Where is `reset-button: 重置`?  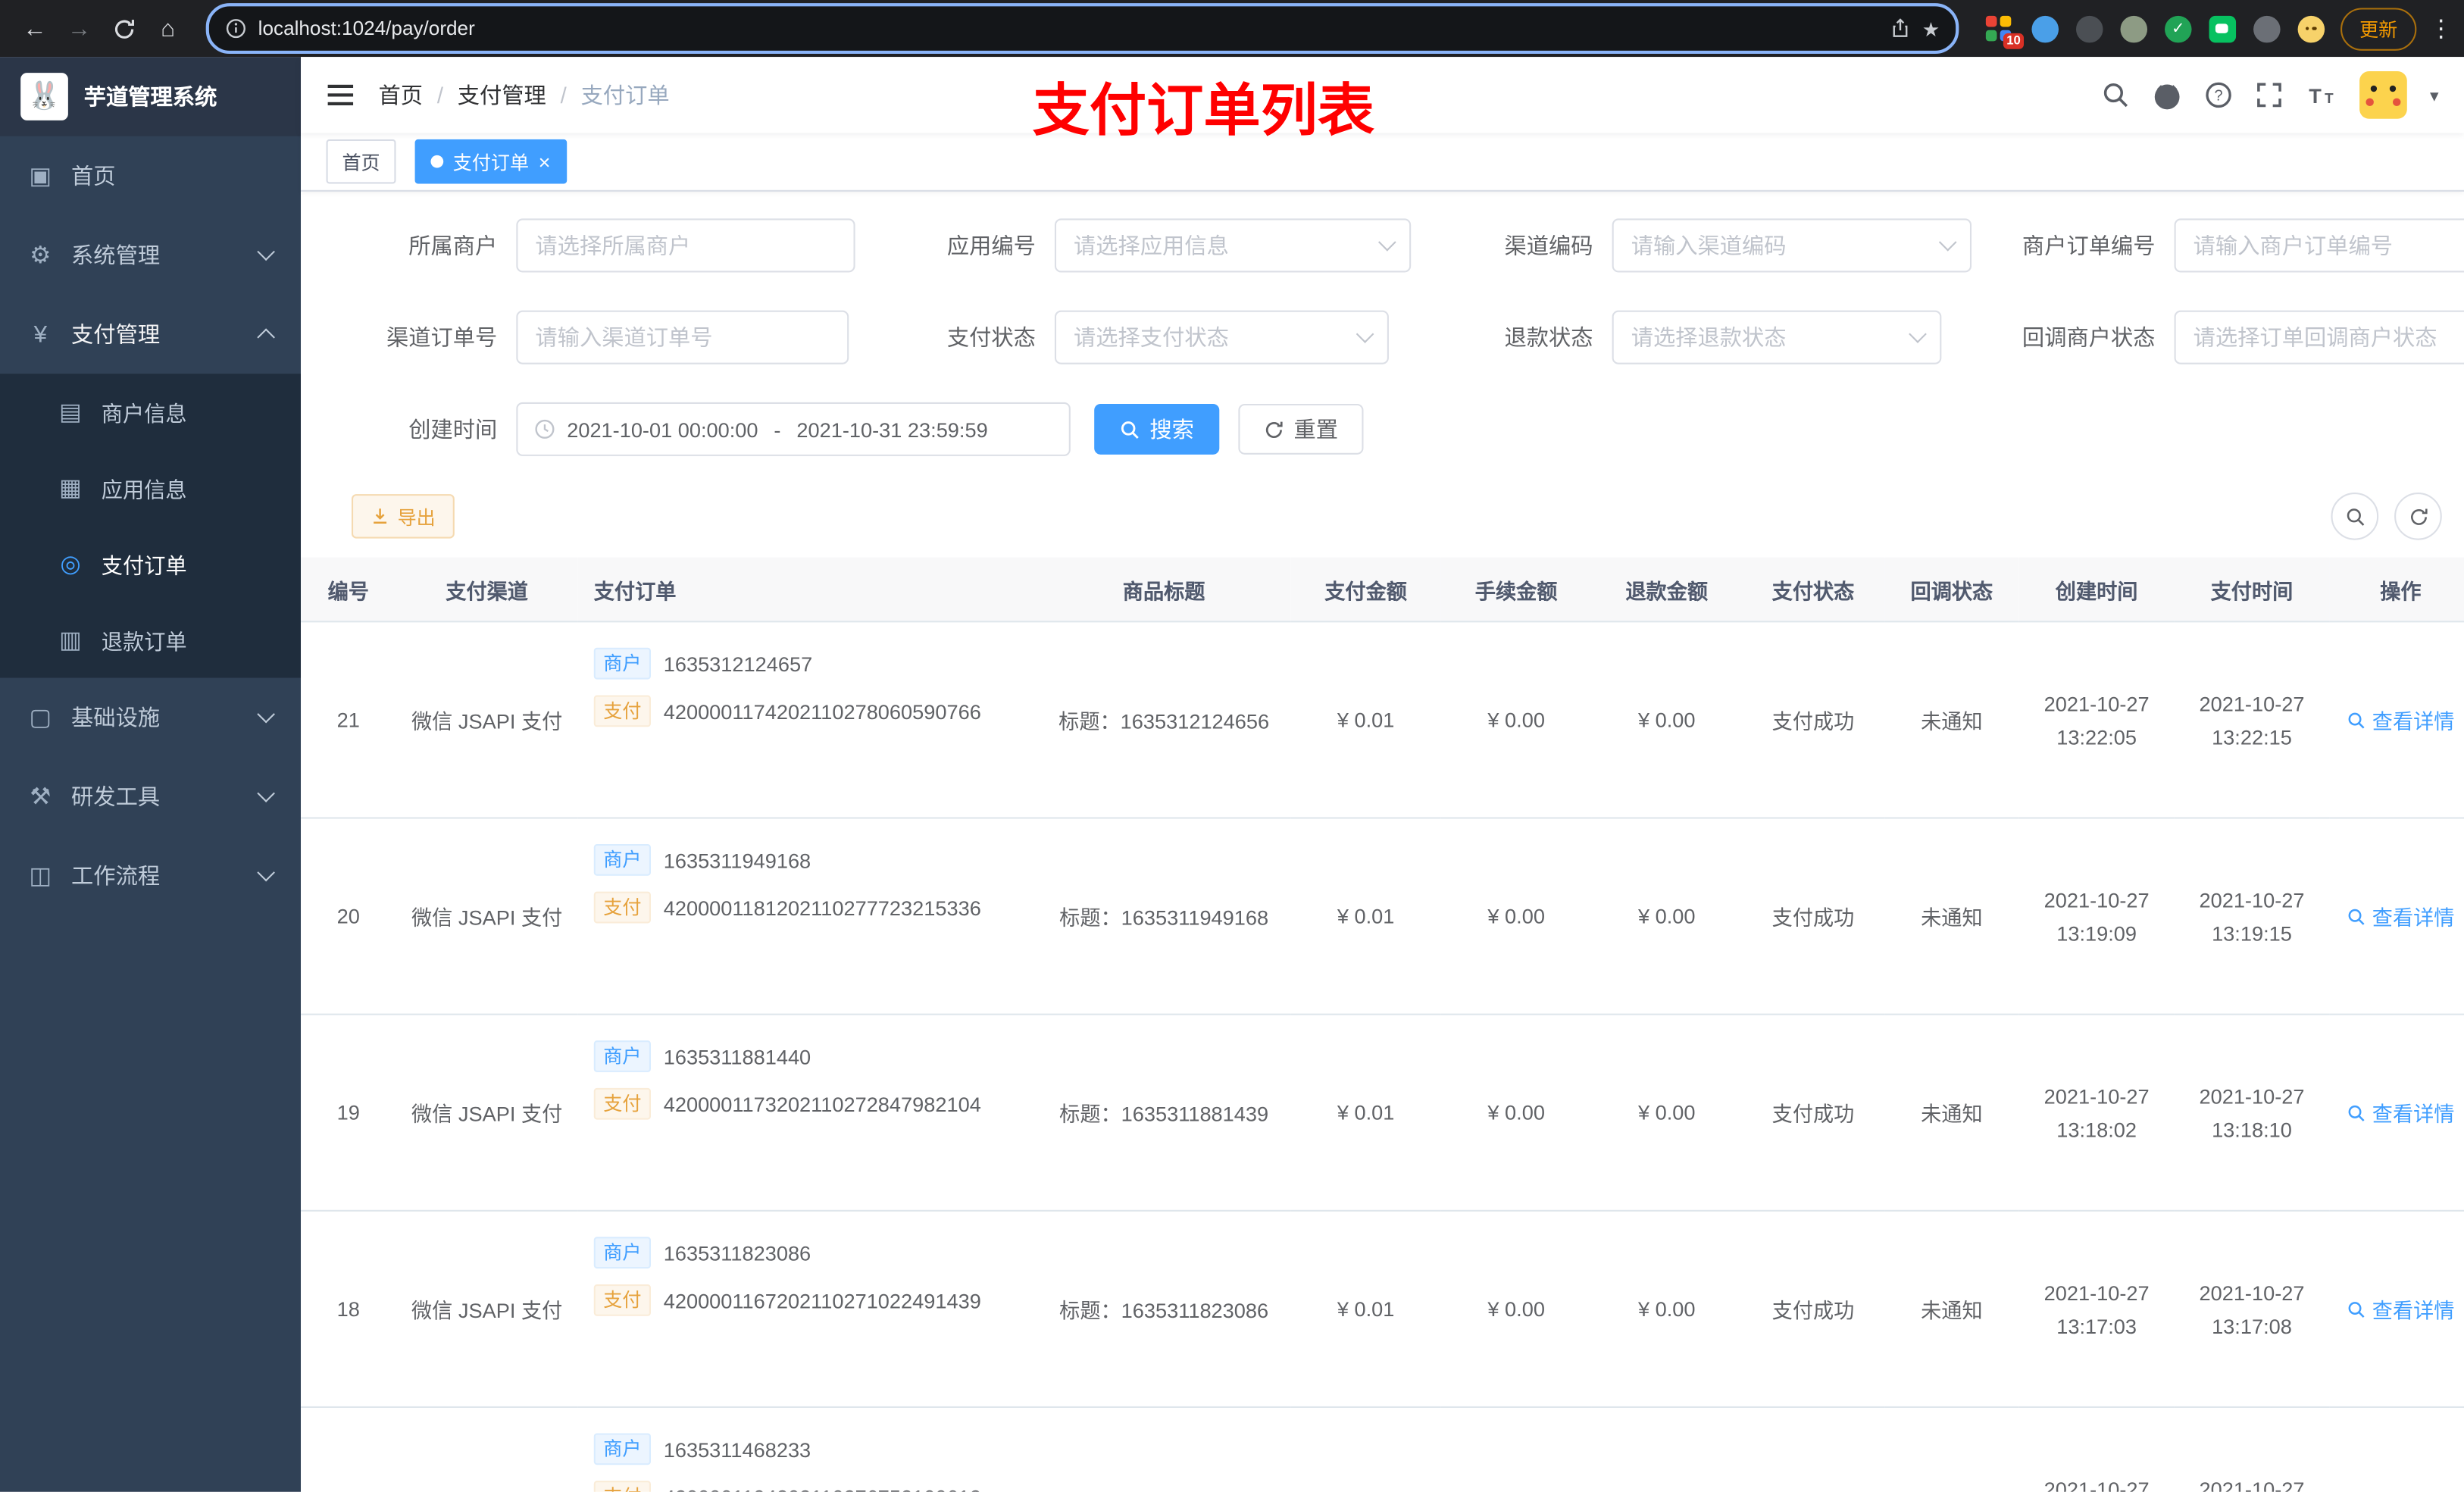
reset-button: 重置 is located at coordinates (1301, 429).